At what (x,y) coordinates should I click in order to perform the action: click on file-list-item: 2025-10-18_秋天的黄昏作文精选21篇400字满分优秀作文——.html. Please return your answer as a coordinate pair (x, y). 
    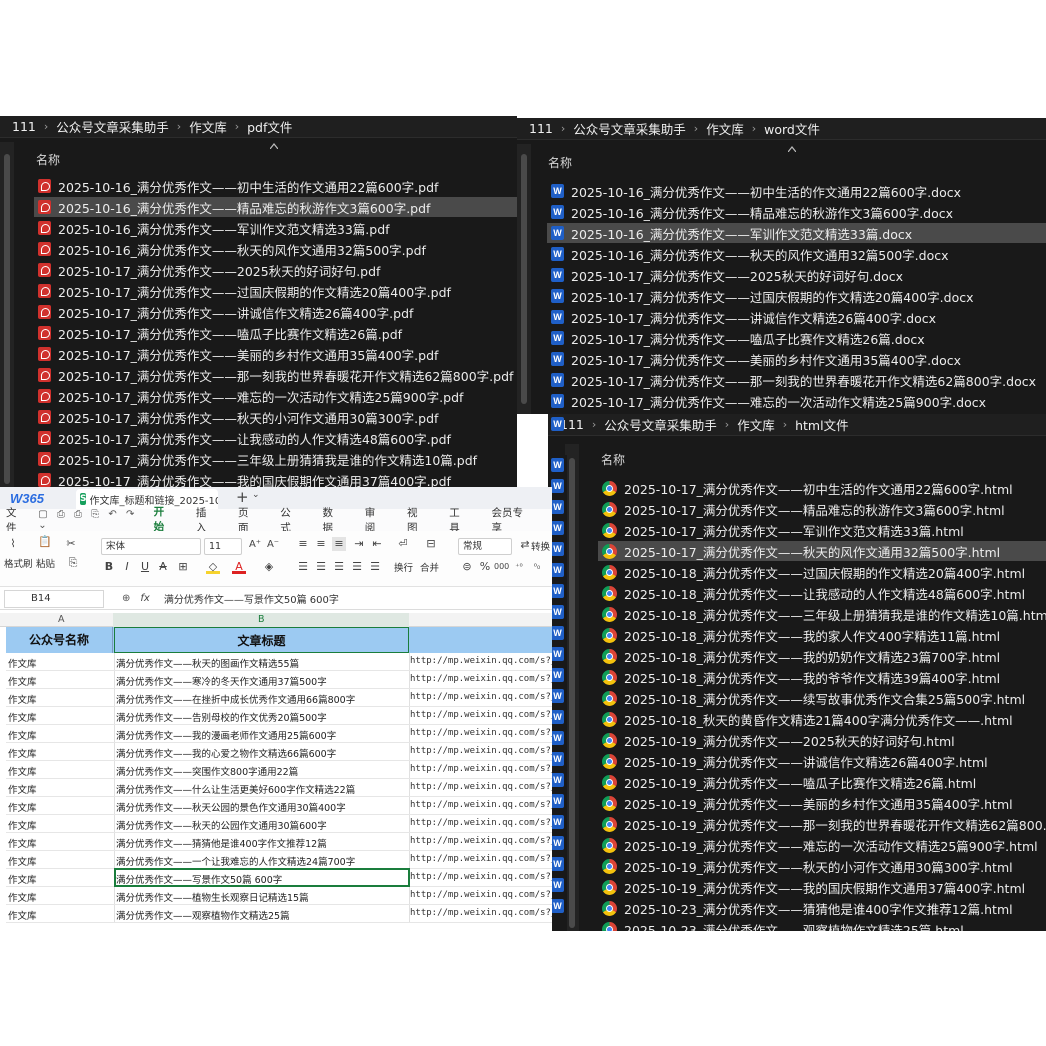
    Looking at the image, I should click on (822, 719).